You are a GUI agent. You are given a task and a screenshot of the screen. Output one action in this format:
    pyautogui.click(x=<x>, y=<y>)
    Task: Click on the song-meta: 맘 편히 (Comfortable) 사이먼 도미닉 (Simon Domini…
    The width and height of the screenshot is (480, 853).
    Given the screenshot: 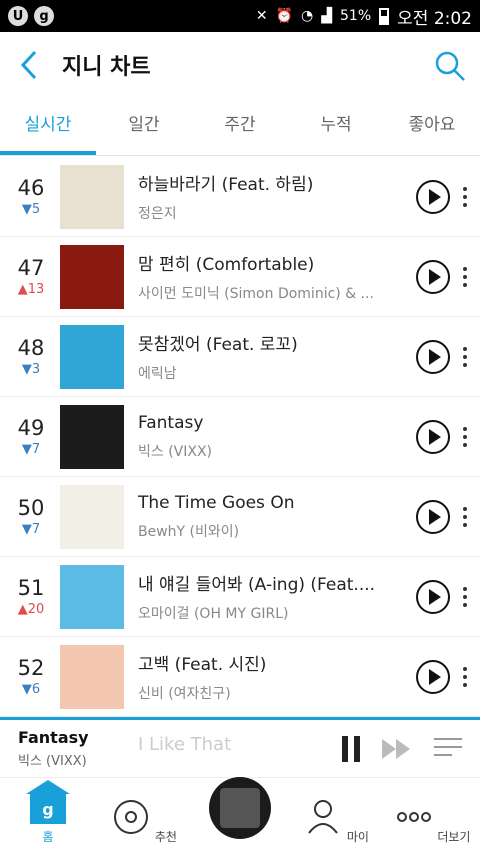 What is the action you would take?
    pyautogui.click(x=272, y=276)
    